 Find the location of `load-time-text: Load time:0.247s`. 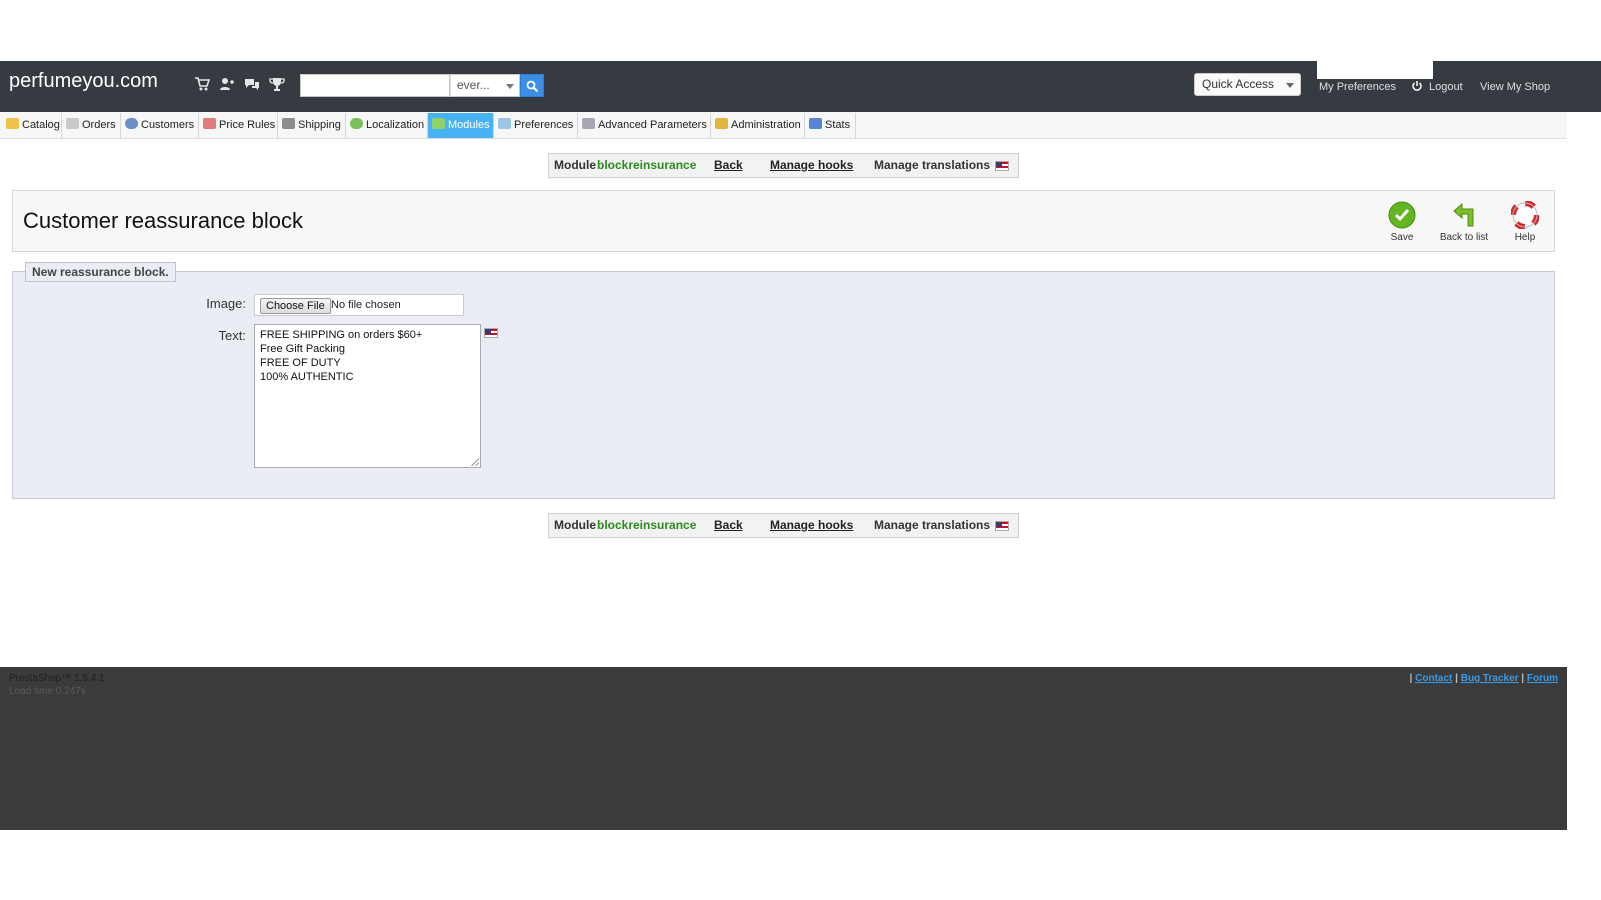

load-time-text: Load time:0.247s is located at coordinates (47, 691).